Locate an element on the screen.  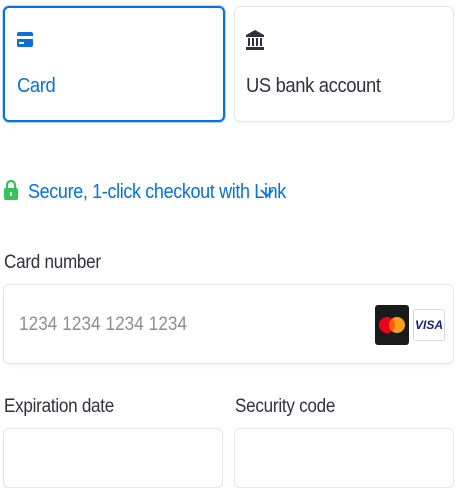
lock-icon is located at coordinates (11, 192).